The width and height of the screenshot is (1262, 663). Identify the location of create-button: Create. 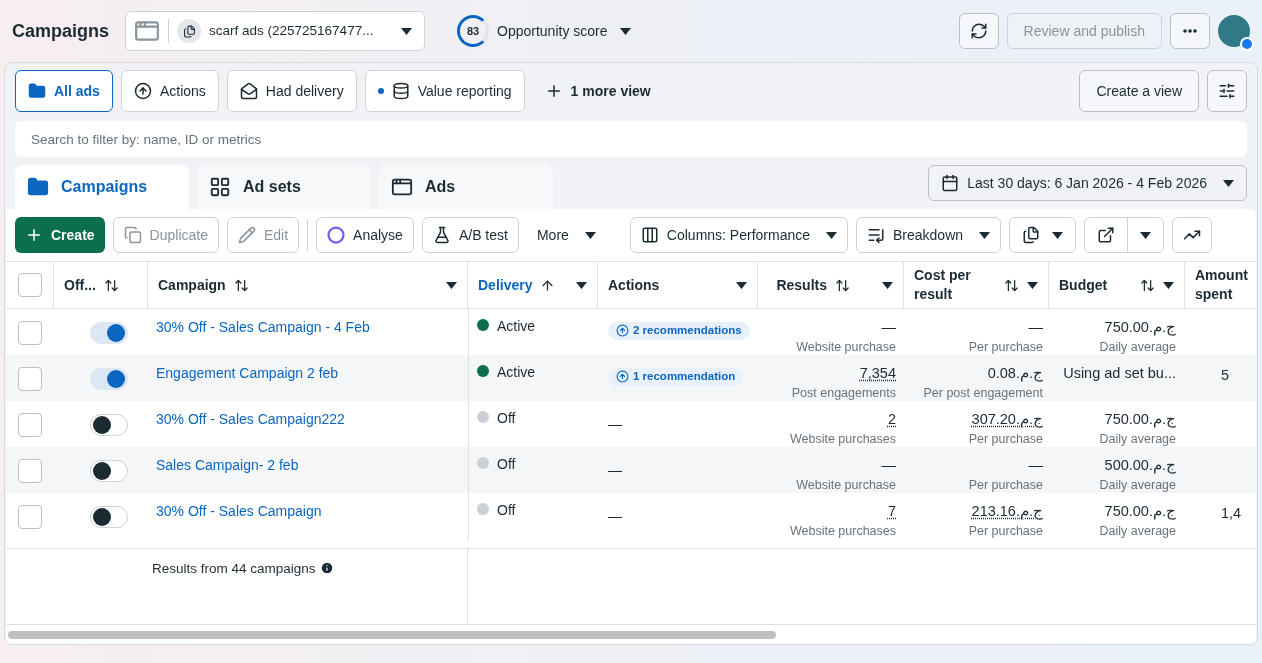
(60, 235).